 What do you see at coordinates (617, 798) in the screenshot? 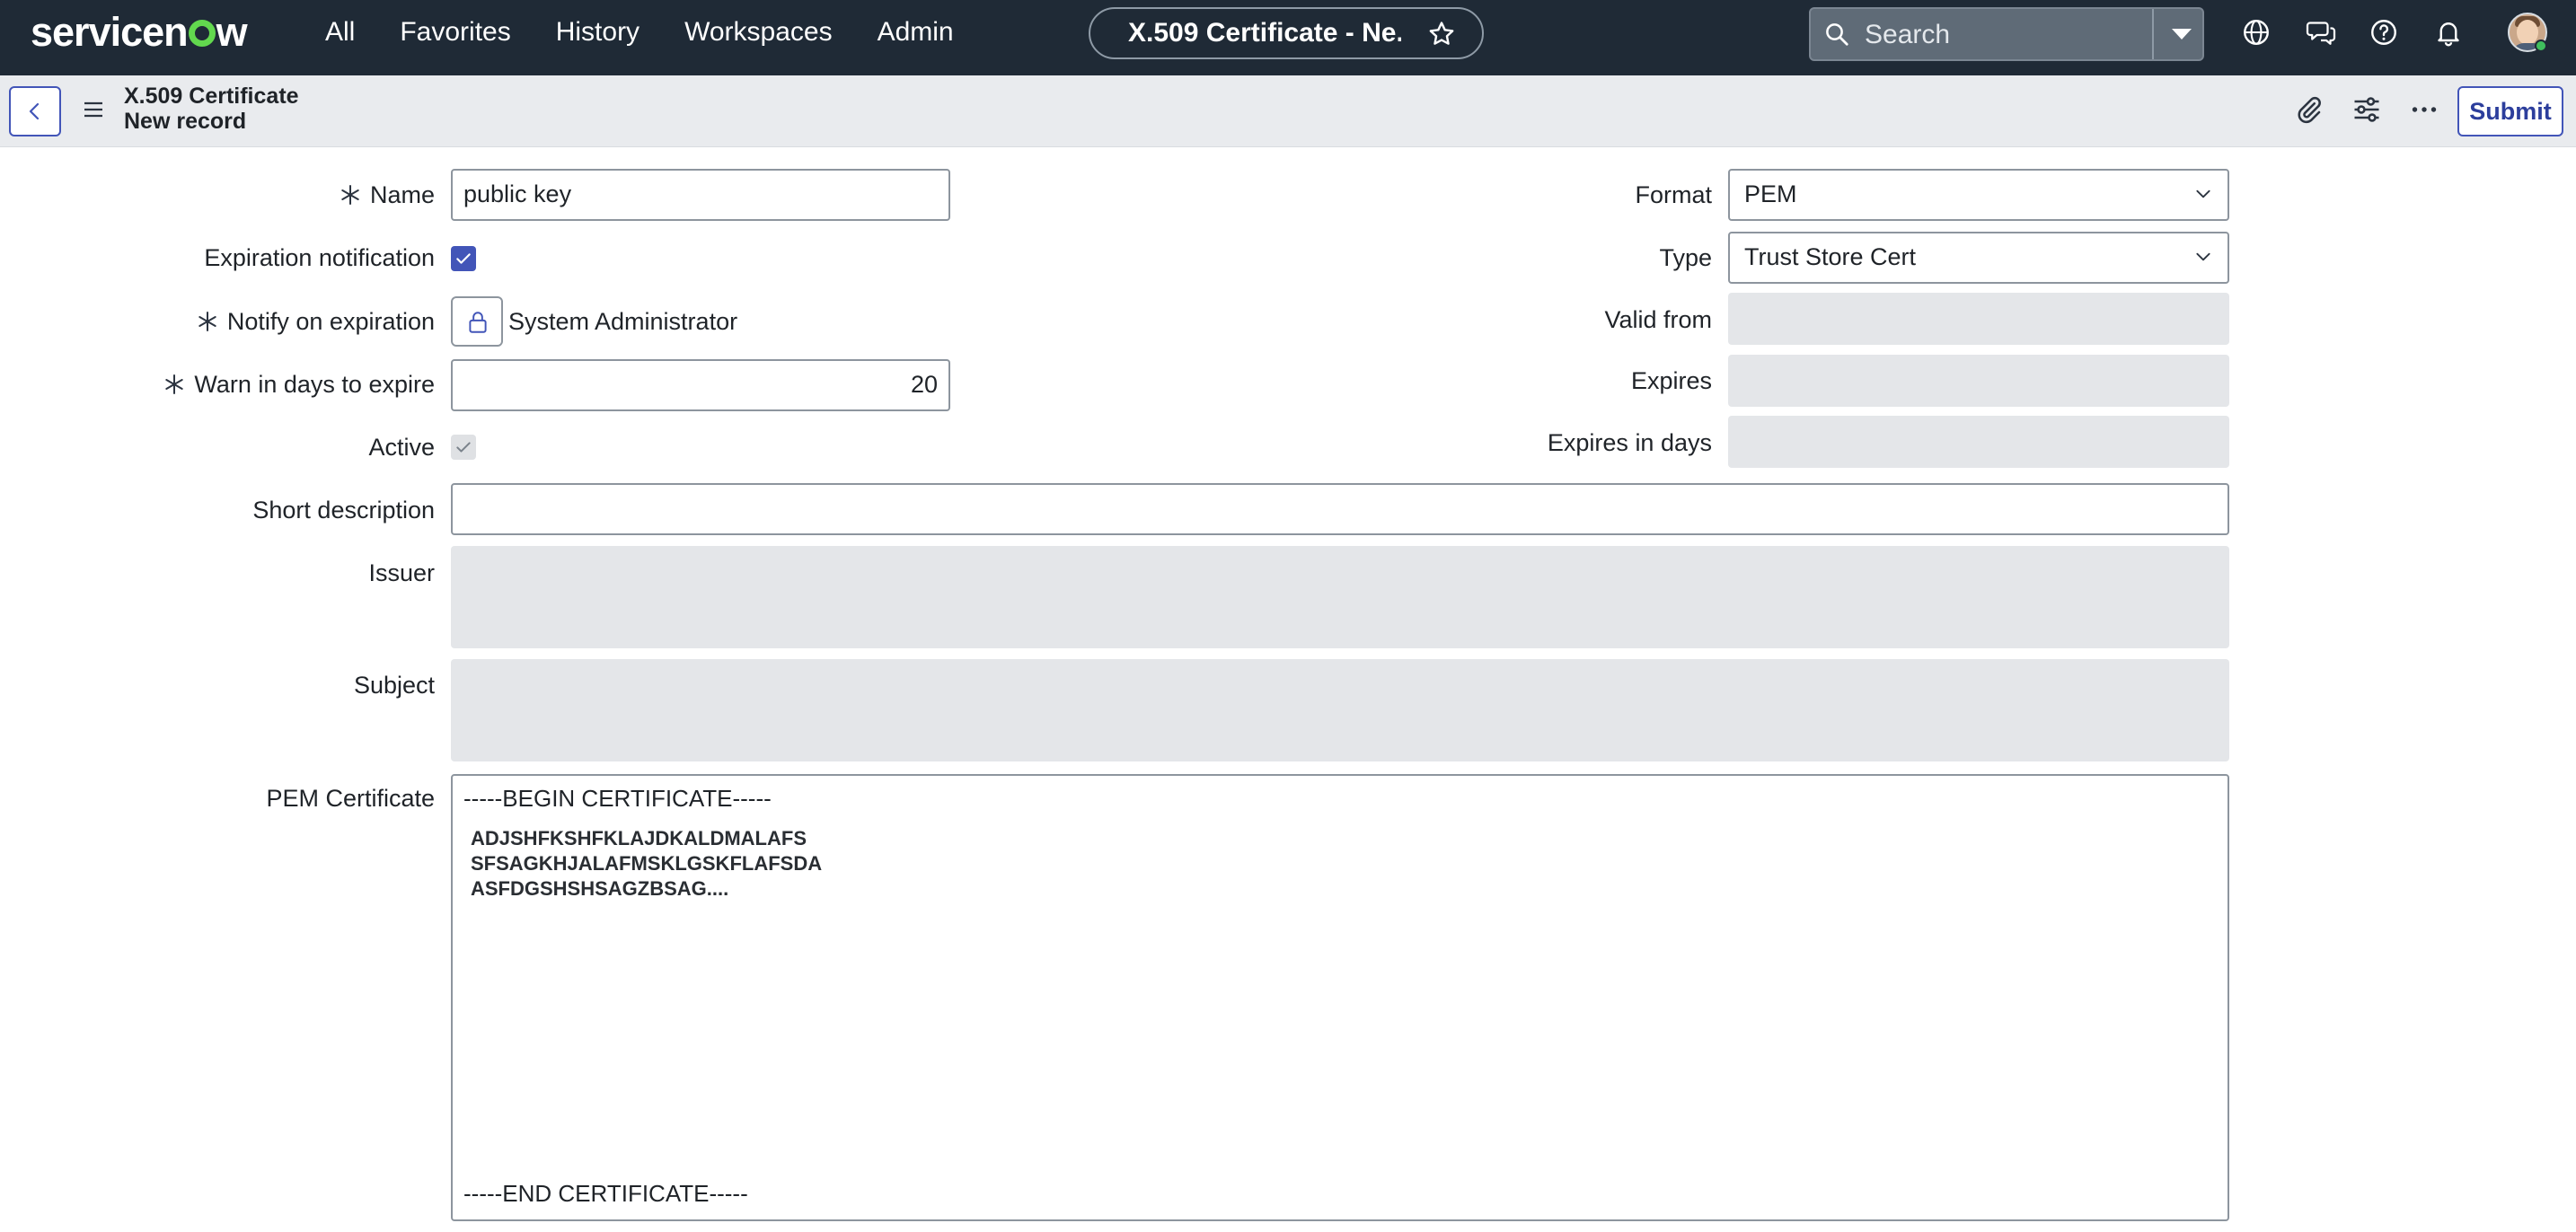
I see `pem-begin-line: -----BEGIN CERTIFICATE-----` at bounding box center [617, 798].